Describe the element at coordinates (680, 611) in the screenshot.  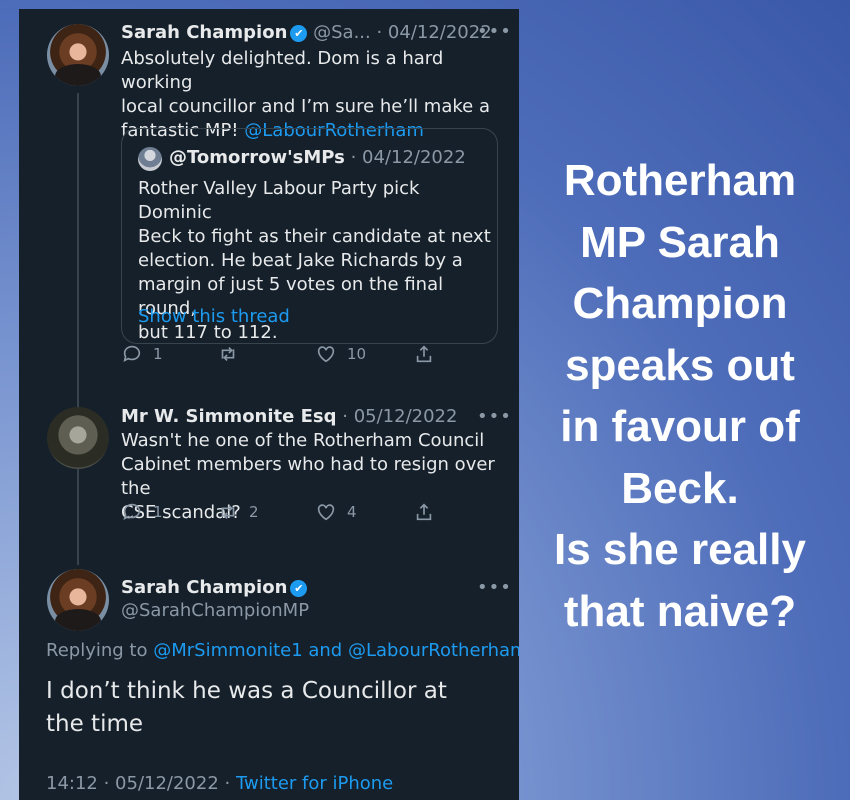
I see `headline-line: that naive?` at that location.